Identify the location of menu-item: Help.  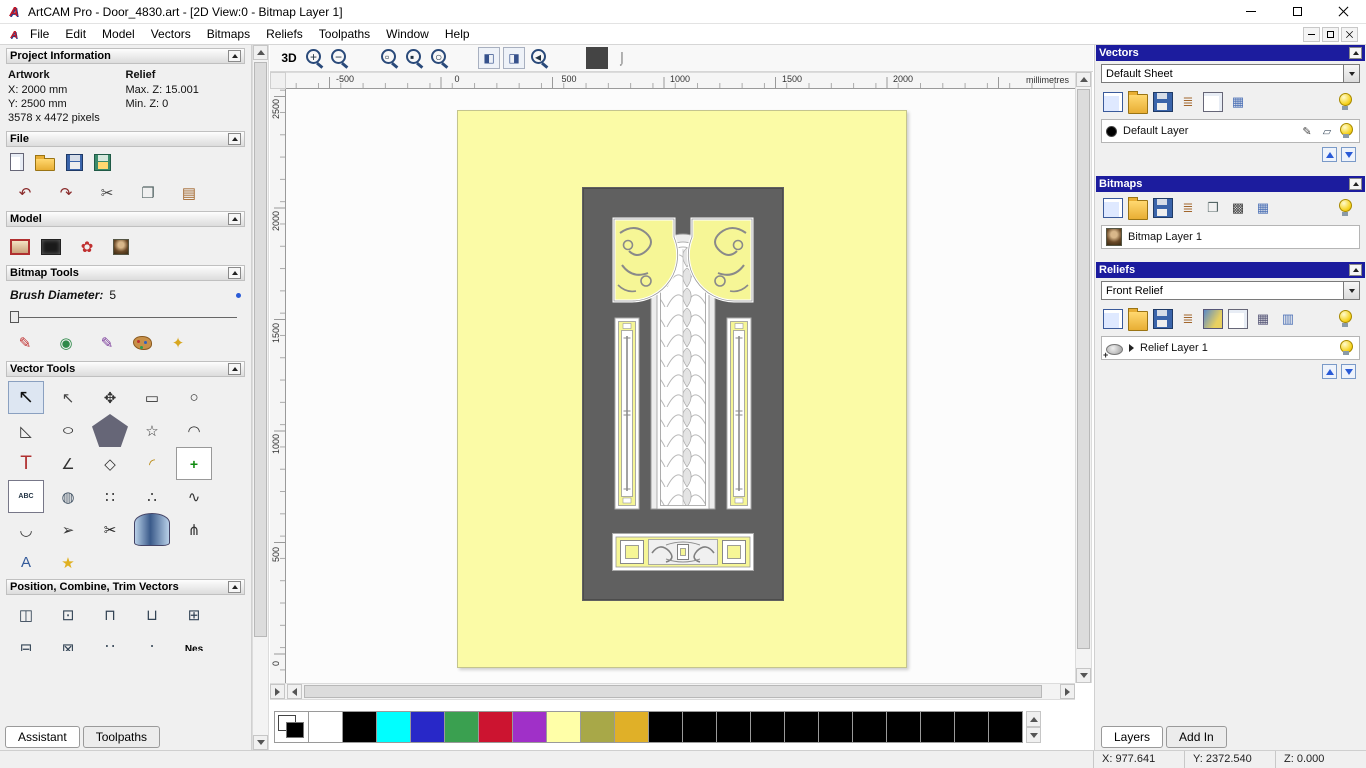
(457, 34).